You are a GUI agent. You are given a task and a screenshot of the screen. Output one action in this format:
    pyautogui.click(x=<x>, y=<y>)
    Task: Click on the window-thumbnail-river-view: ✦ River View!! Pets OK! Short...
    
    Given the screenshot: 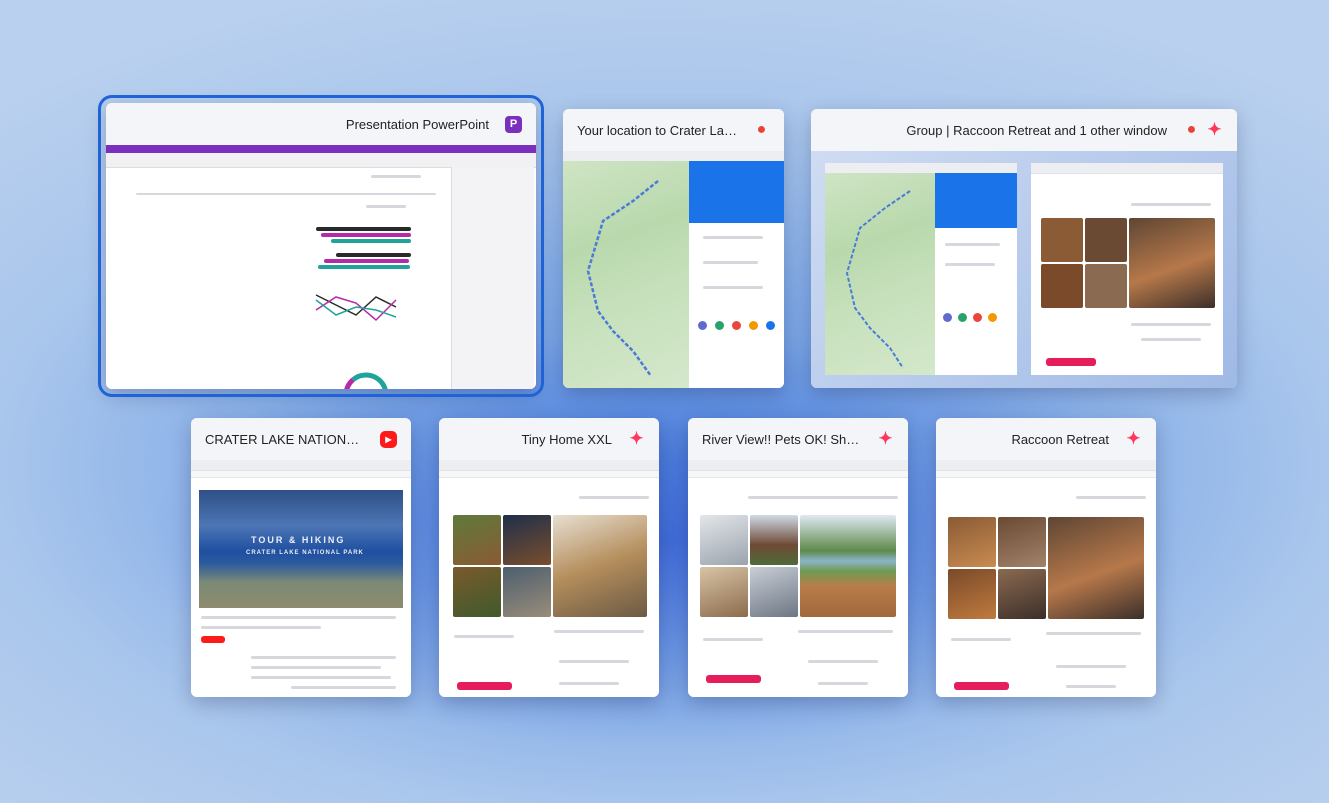 What is the action you would take?
    pyautogui.click(x=798, y=557)
    